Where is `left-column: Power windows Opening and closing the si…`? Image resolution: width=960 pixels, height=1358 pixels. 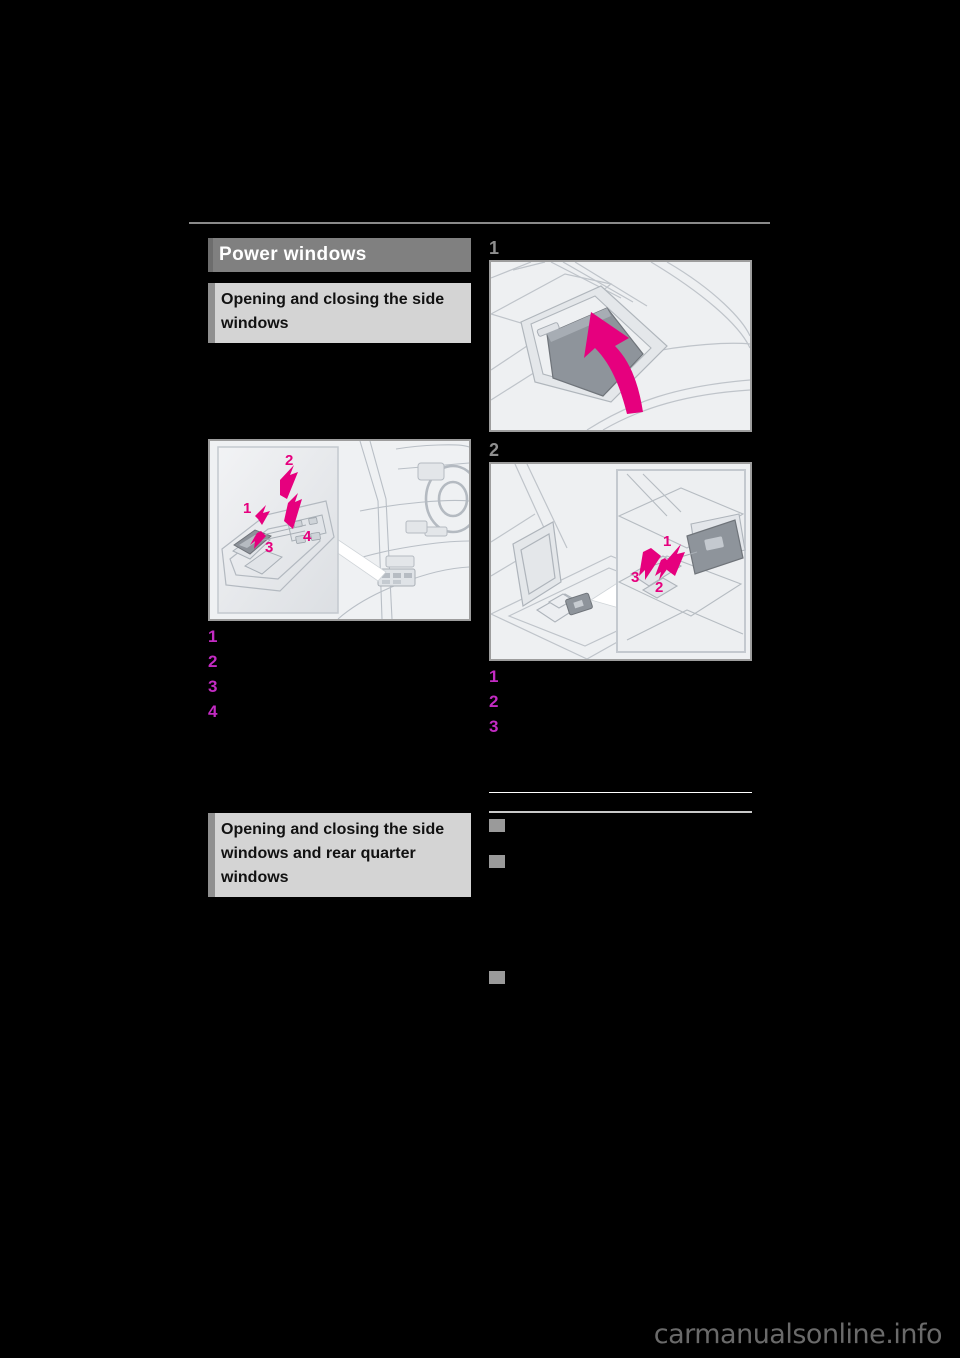
left-column: Power windows Opening and closing the si… is located at coordinates (340, 572).